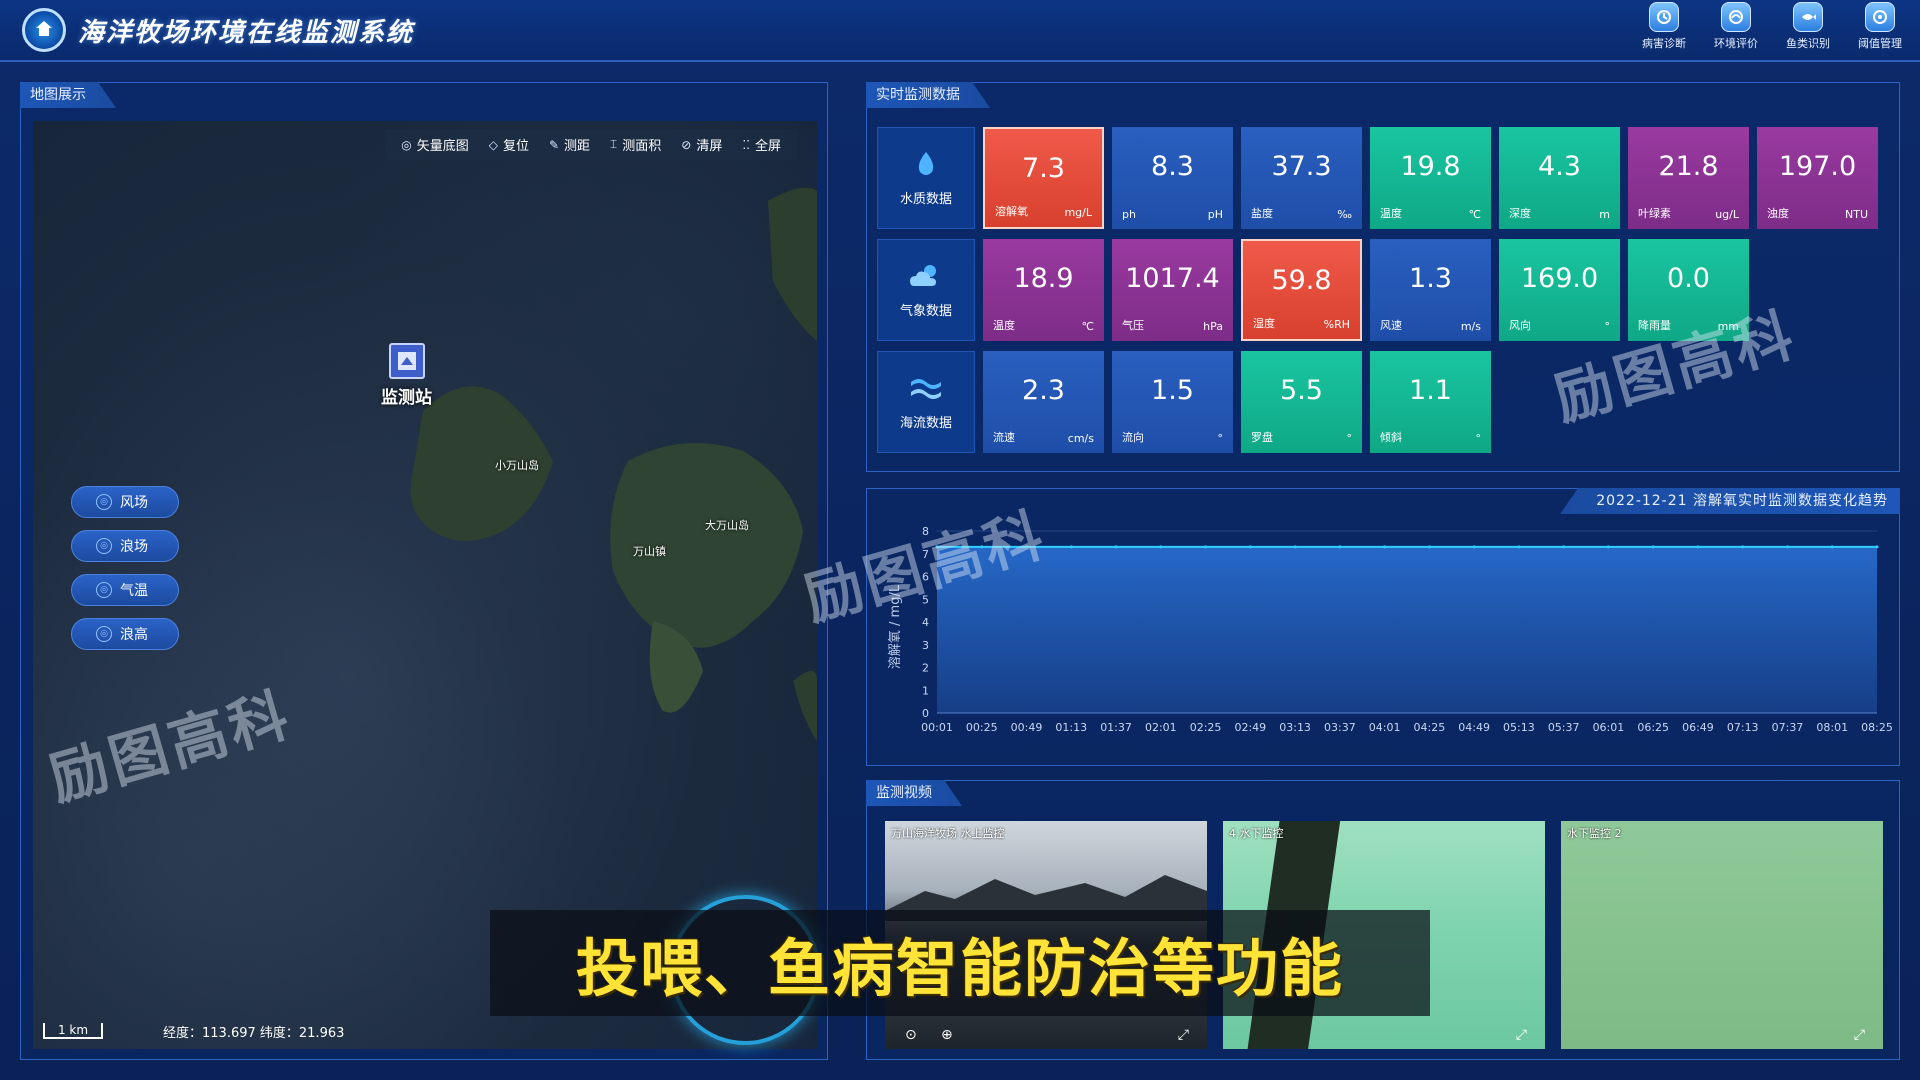 Image resolution: width=1920 pixels, height=1080 pixels. I want to click on chart-title: 2022-12-21 溶解氧实时监测数据变化趋势, so click(1730, 501).